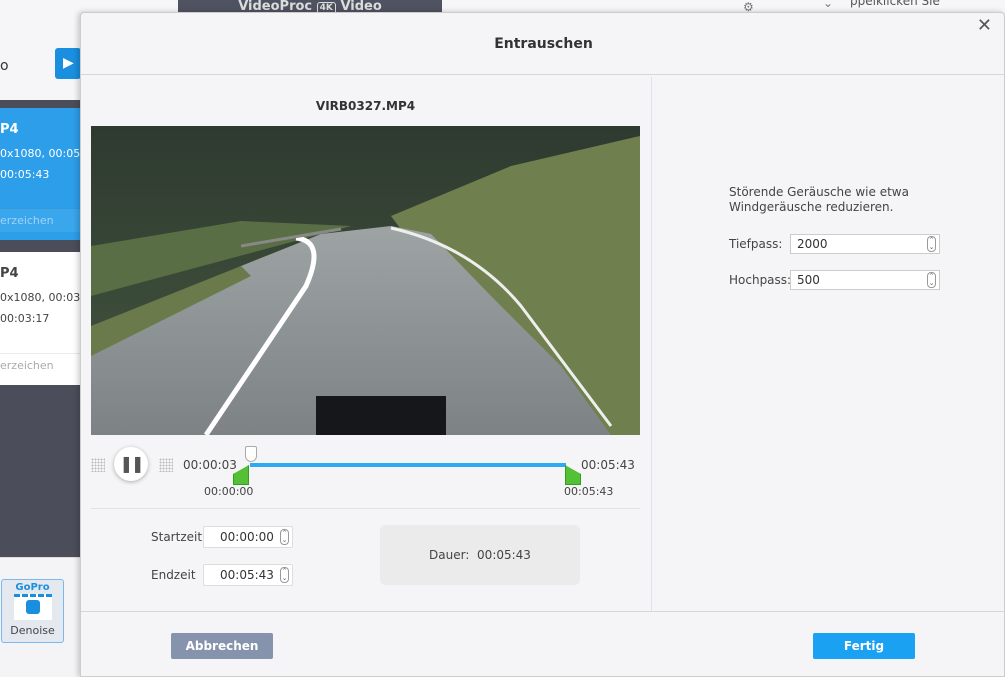  I want to click on start-time-value: 00:00:00, so click(247, 537).